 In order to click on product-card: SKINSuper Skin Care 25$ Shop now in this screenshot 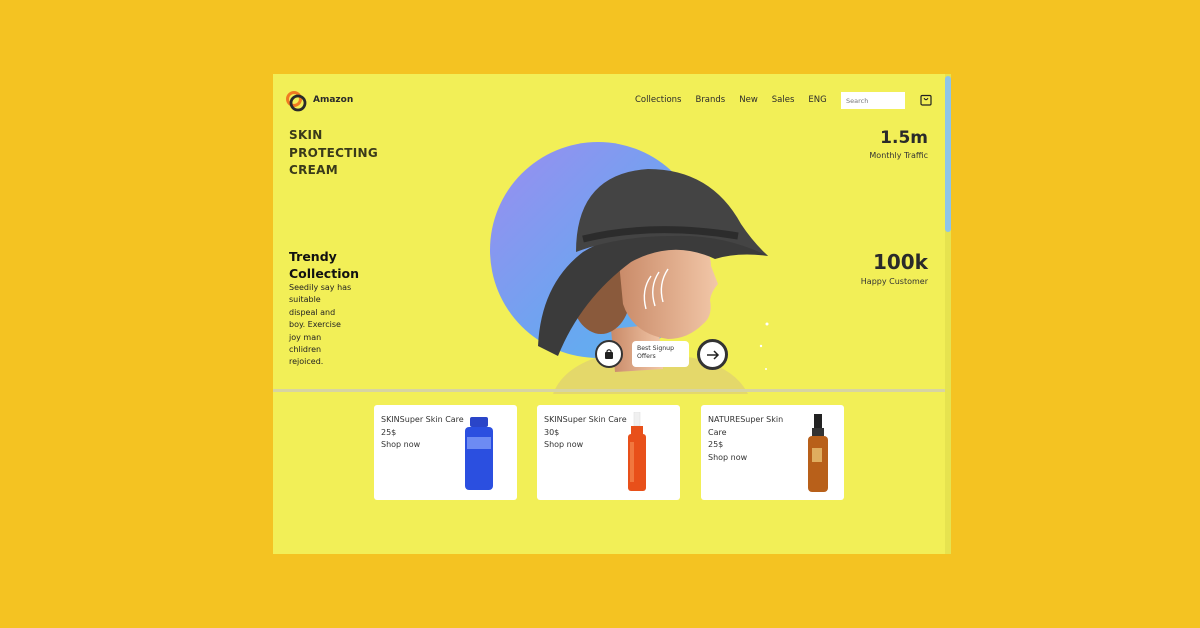, I will do `click(445, 452)`.